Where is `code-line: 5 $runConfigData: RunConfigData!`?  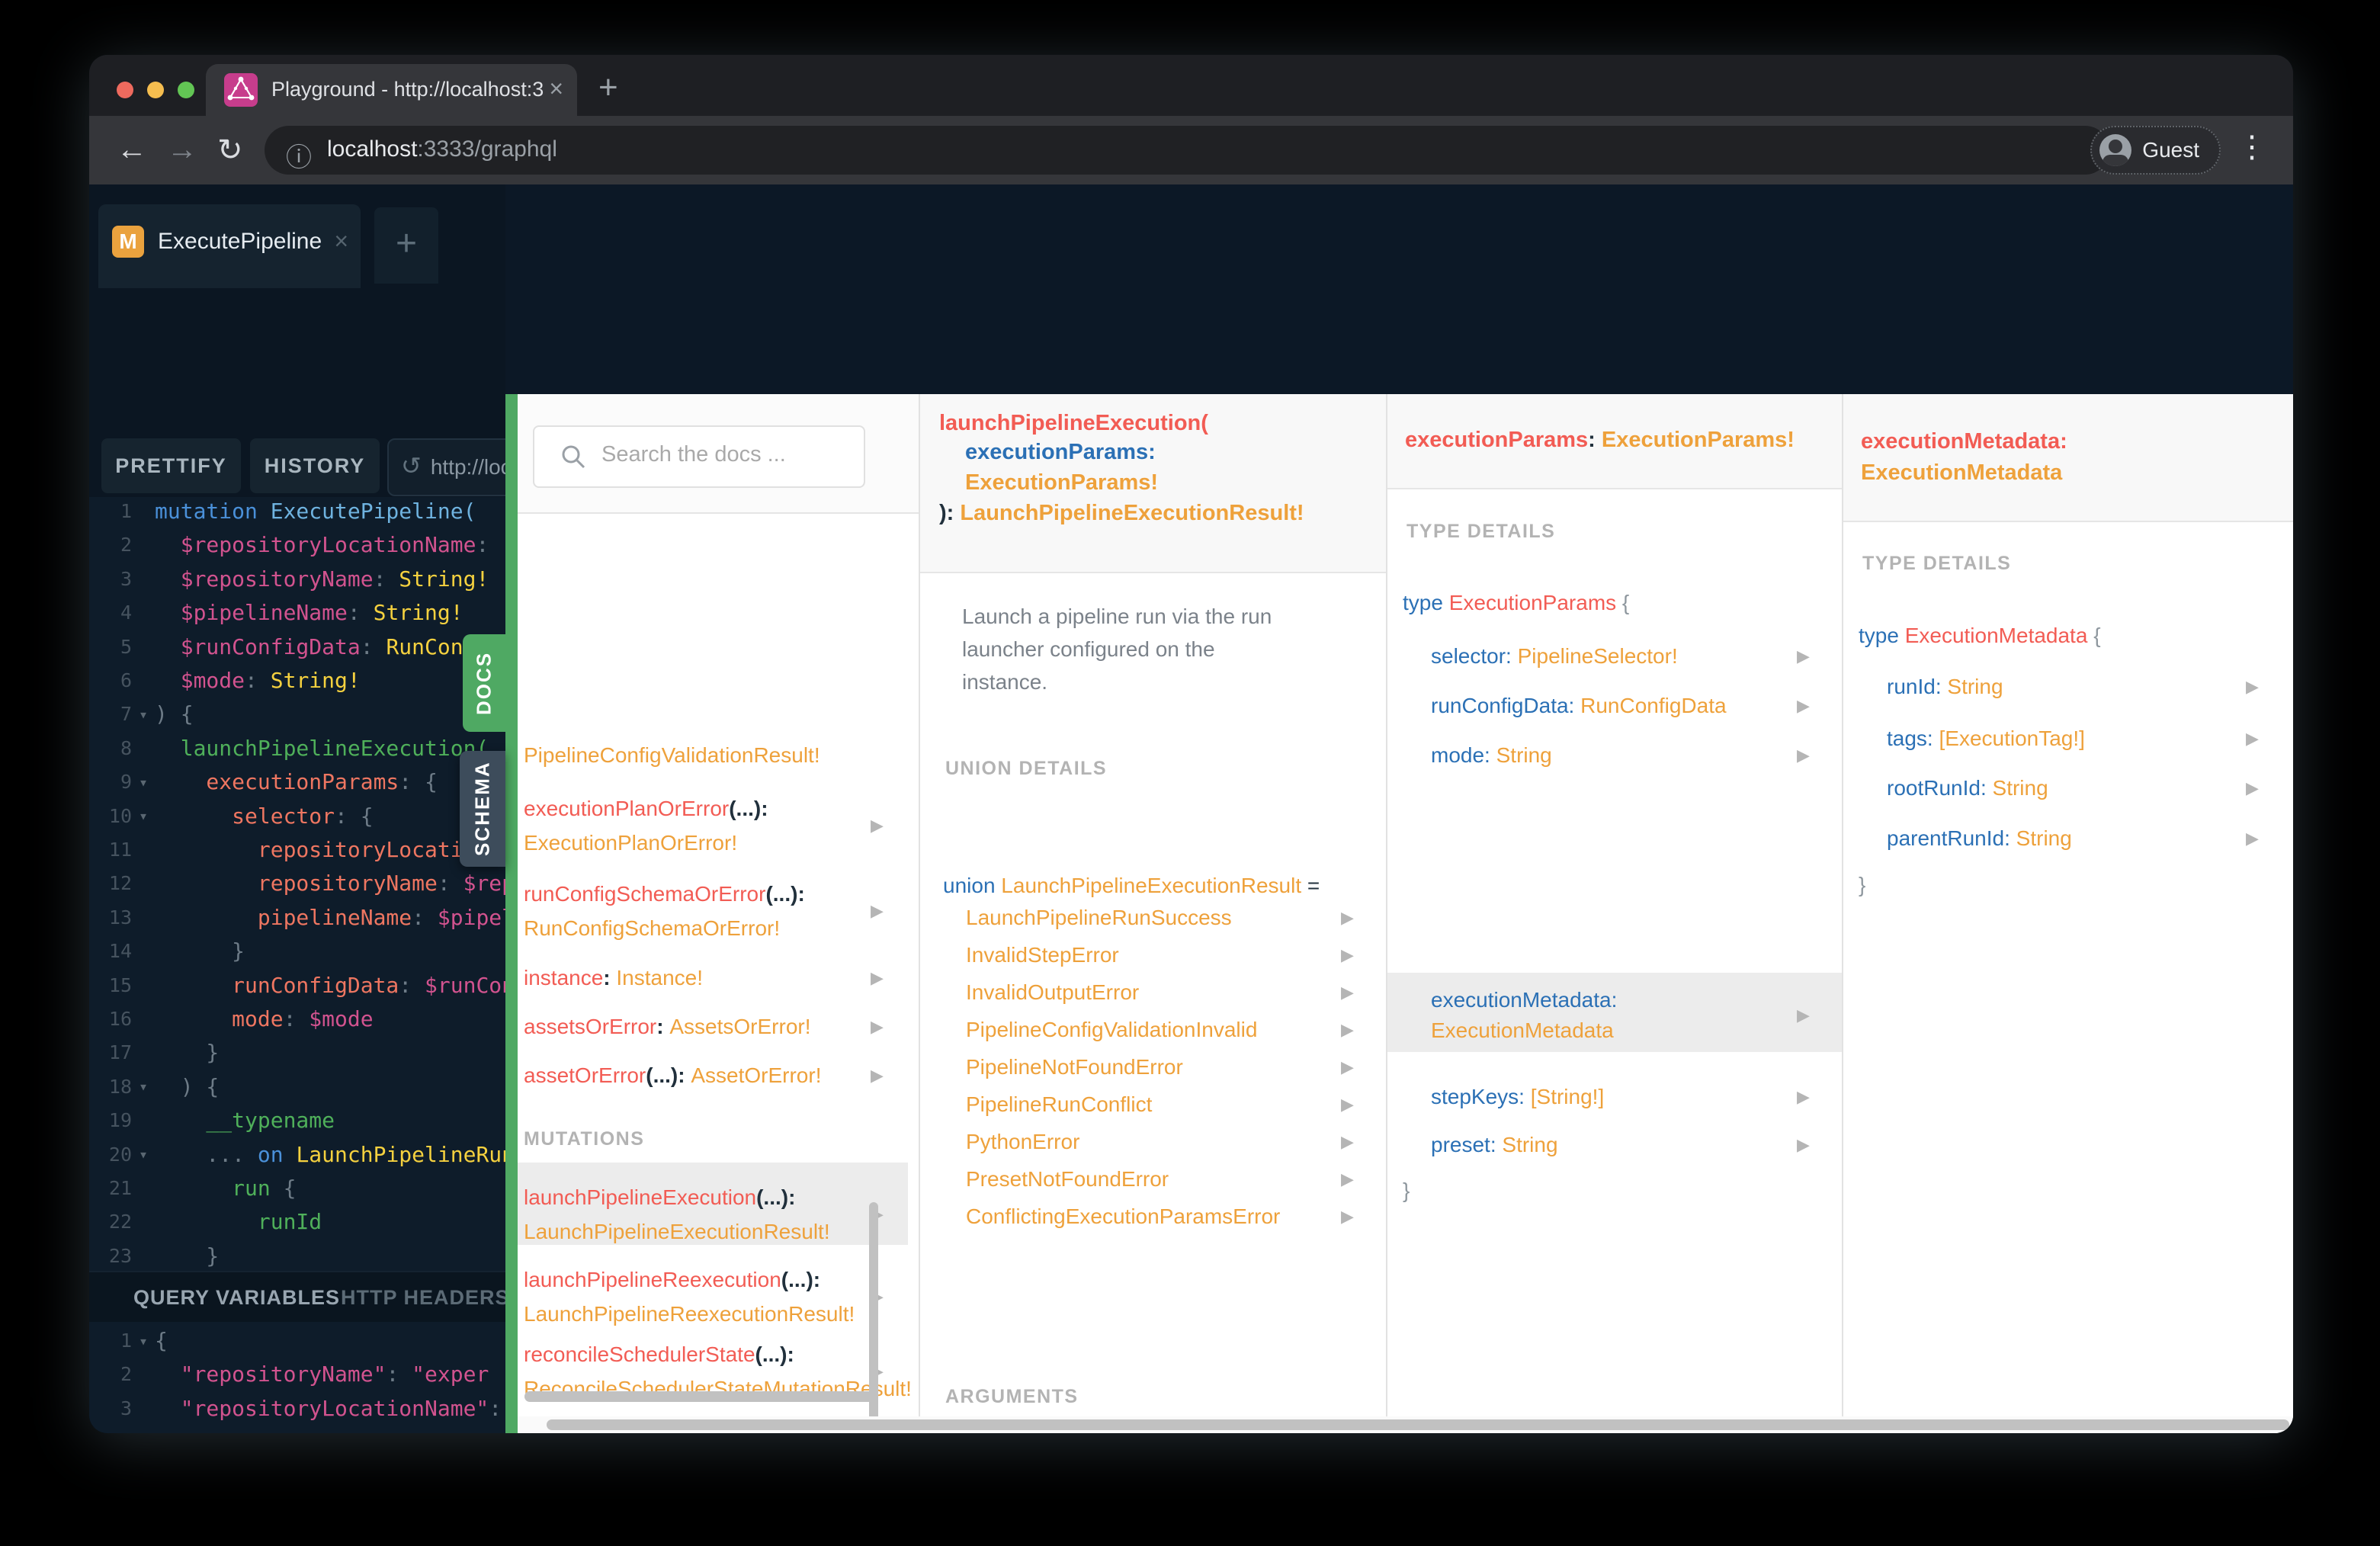 code-line: 5 $runConfigData: RunConfigData! is located at coordinates (297, 647).